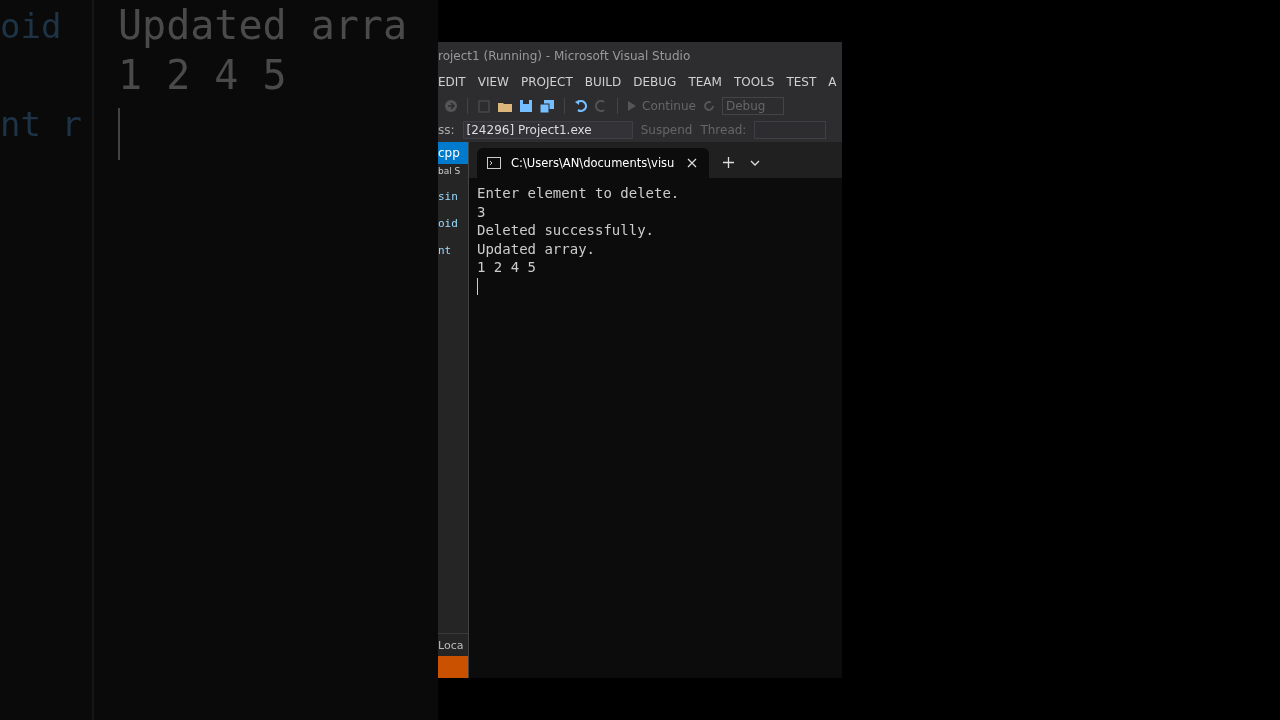 The width and height of the screenshot is (1280, 720). What do you see at coordinates (494, 163) in the screenshot?
I see `console-icon` at bounding box center [494, 163].